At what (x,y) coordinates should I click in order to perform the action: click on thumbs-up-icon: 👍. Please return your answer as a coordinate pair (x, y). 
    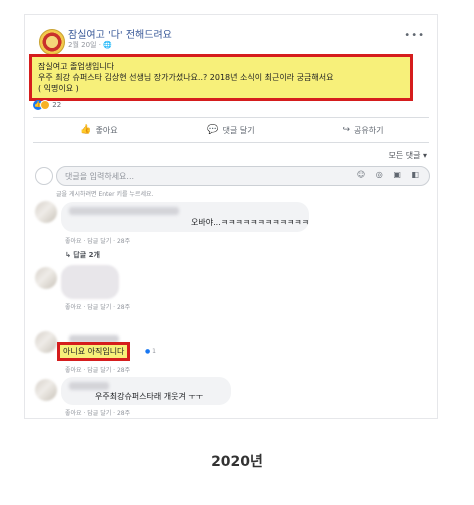
    Looking at the image, I should click on (86, 130).